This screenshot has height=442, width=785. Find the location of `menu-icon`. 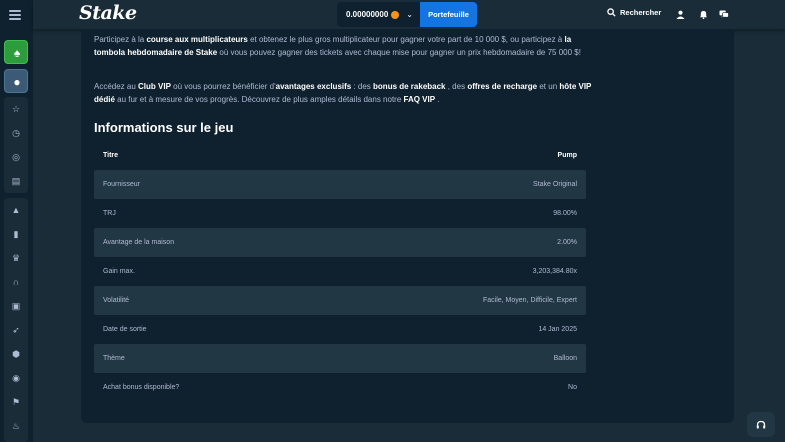

menu-icon is located at coordinates (15, 15).